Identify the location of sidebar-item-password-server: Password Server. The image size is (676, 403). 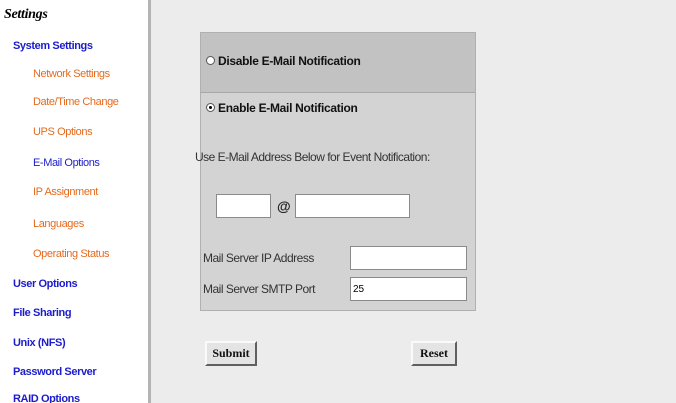
(55, 372).